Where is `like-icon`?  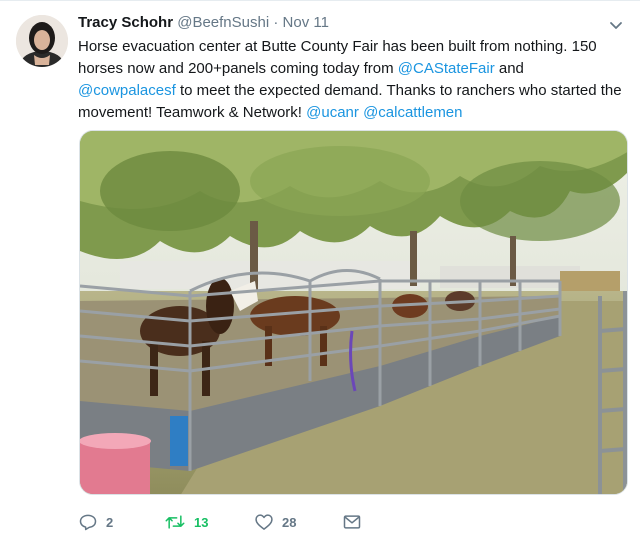
like-icon is located at coordinates (264, 522).